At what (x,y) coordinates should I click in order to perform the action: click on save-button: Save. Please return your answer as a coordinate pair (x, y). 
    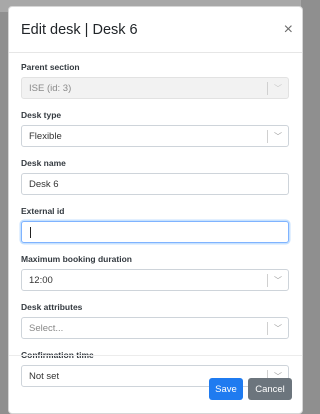
    Looking at the image, I should click on (226, 389).